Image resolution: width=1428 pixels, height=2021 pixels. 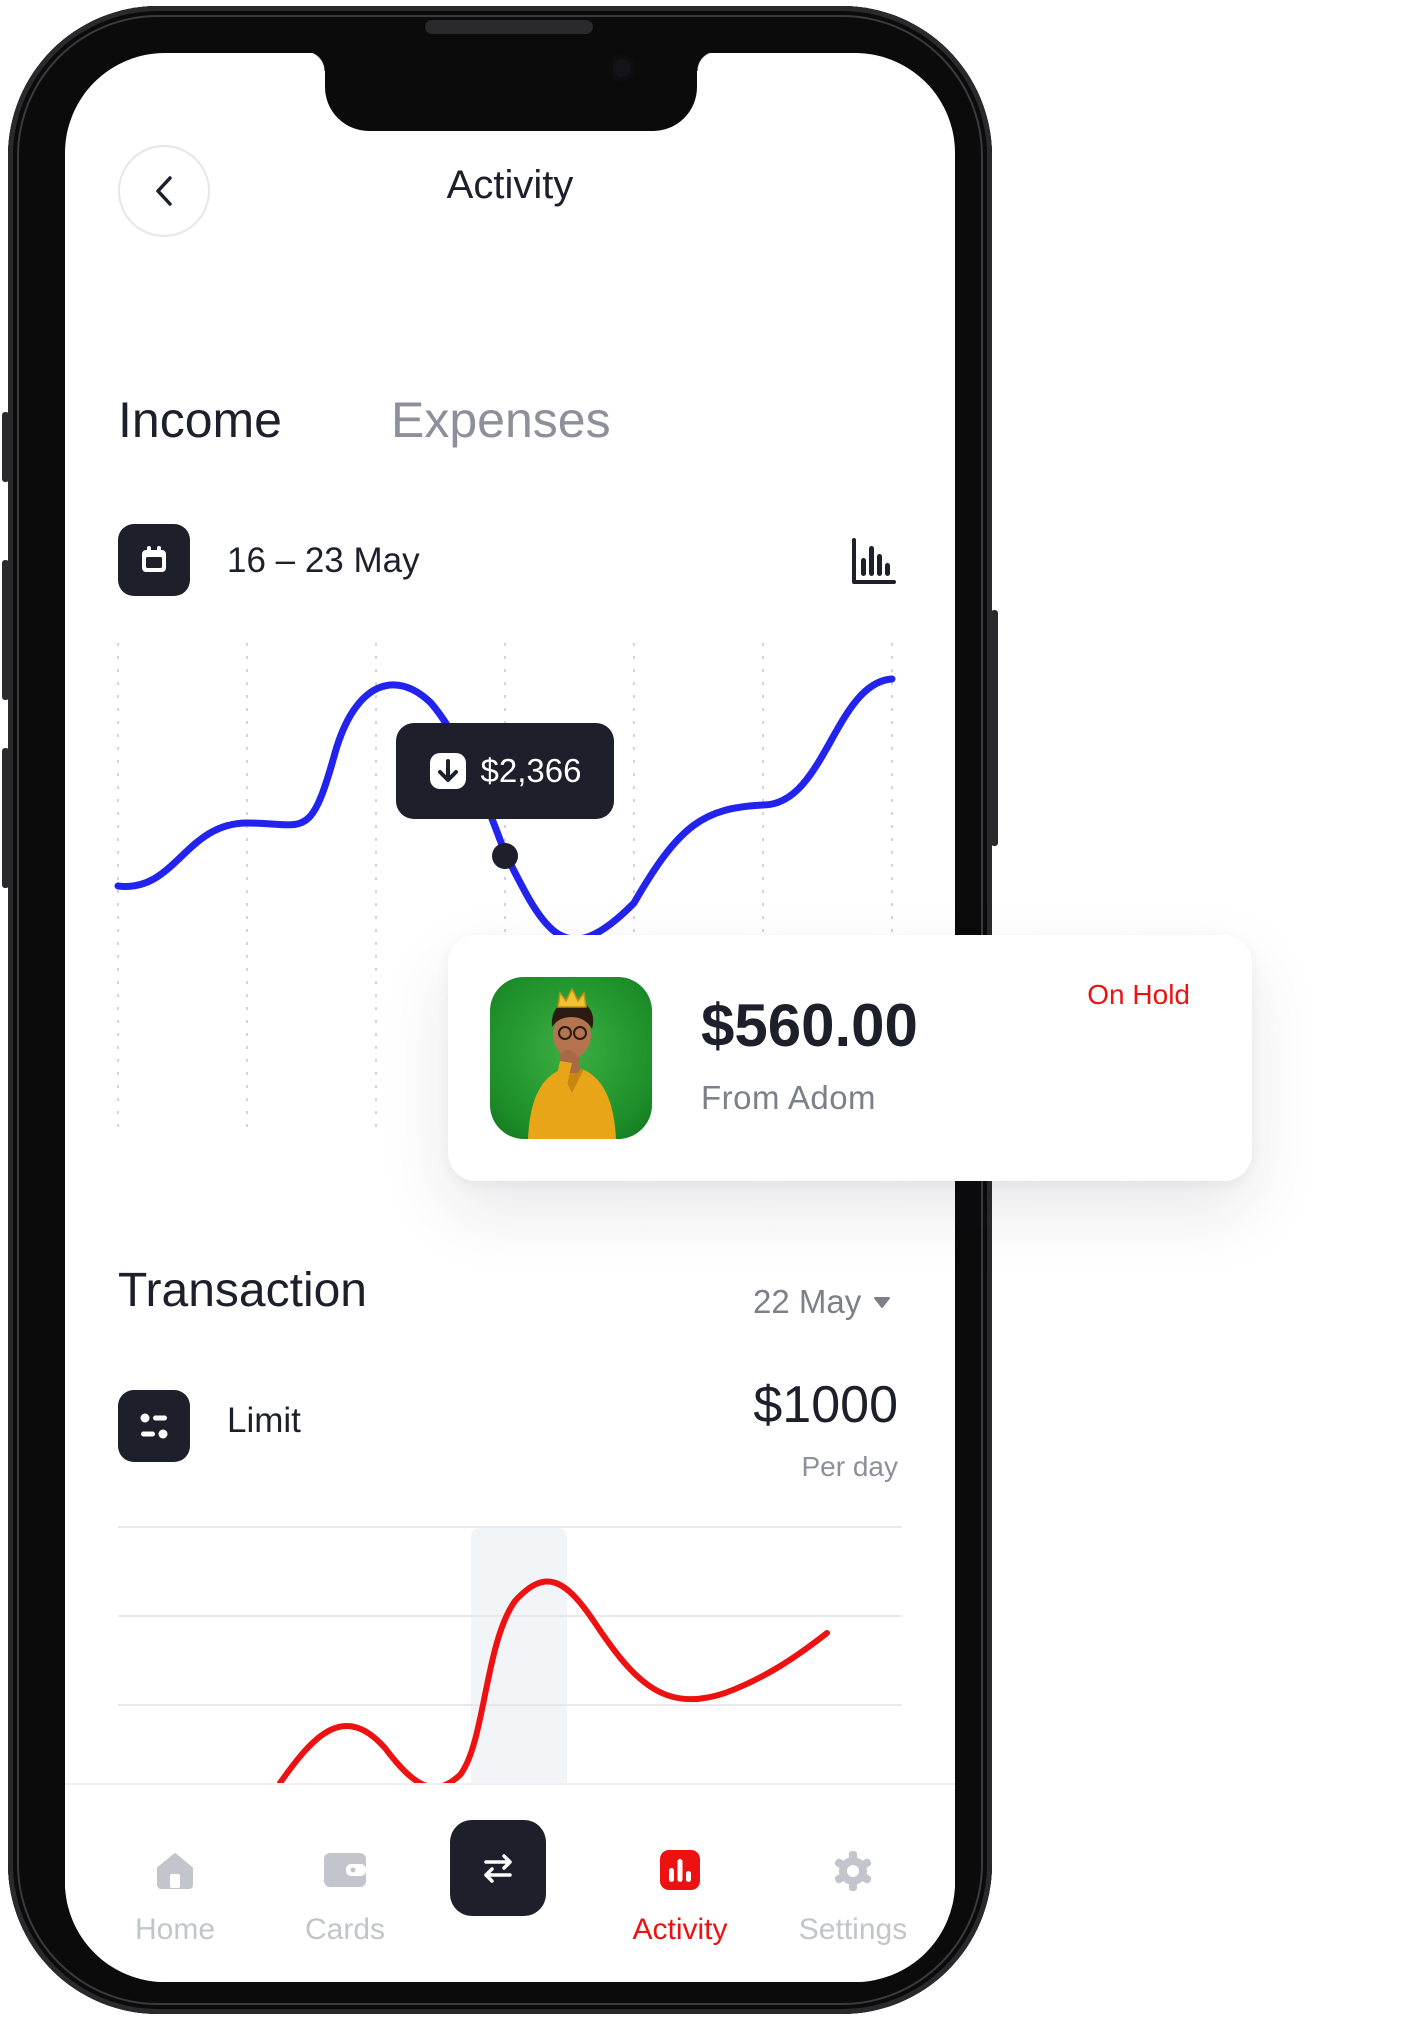 What do you see at coordinates (572, 1063) in the screenshot?
I see `person-photo` at bounding box center [572, 1063].